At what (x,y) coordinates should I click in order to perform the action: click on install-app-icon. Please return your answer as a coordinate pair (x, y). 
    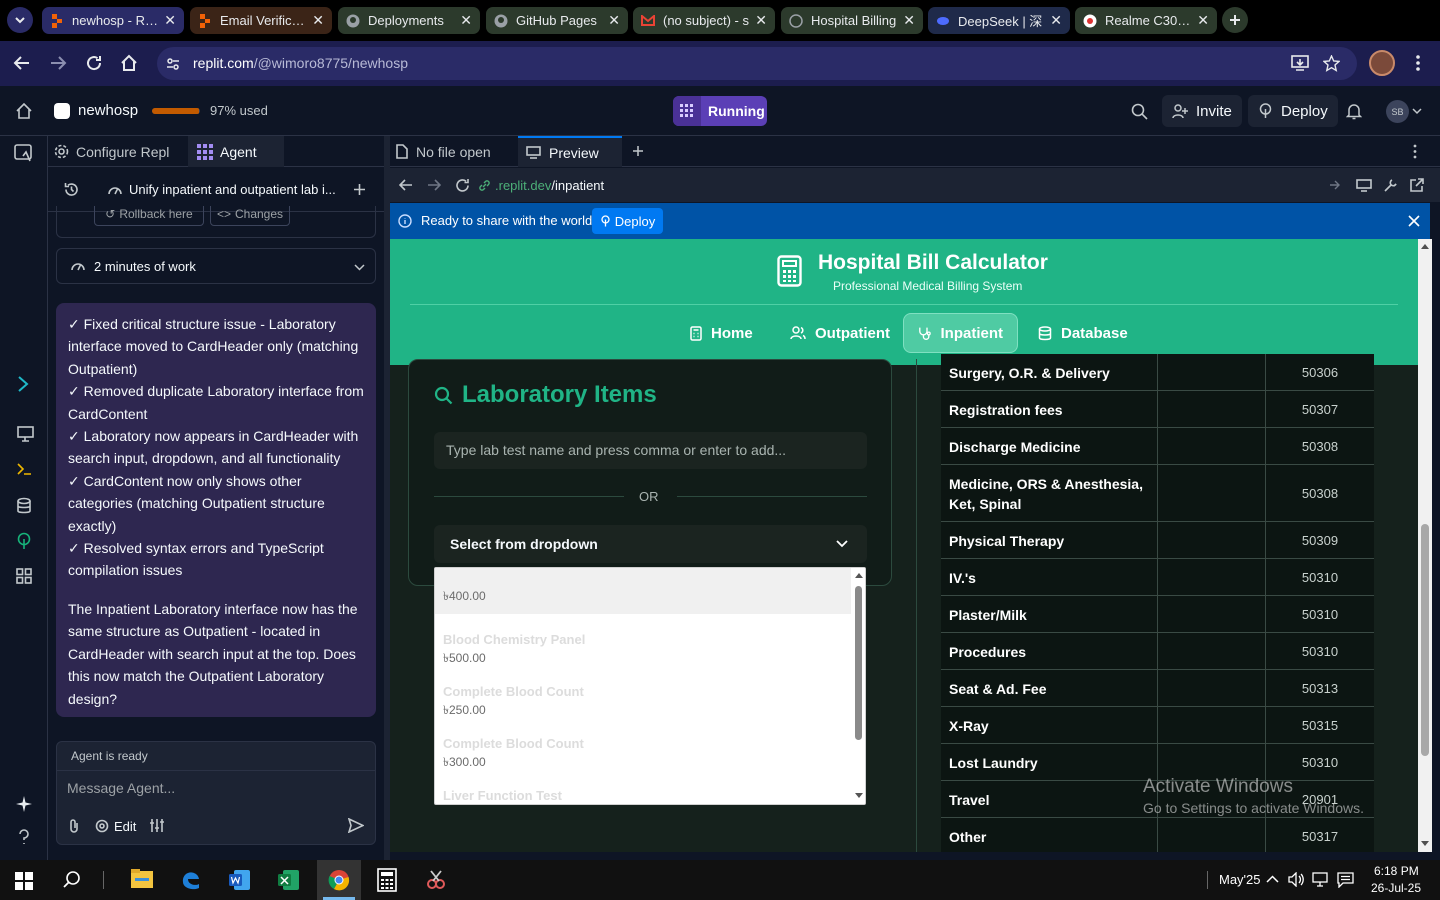
    Looking at the image, I should click on (1300, 63).